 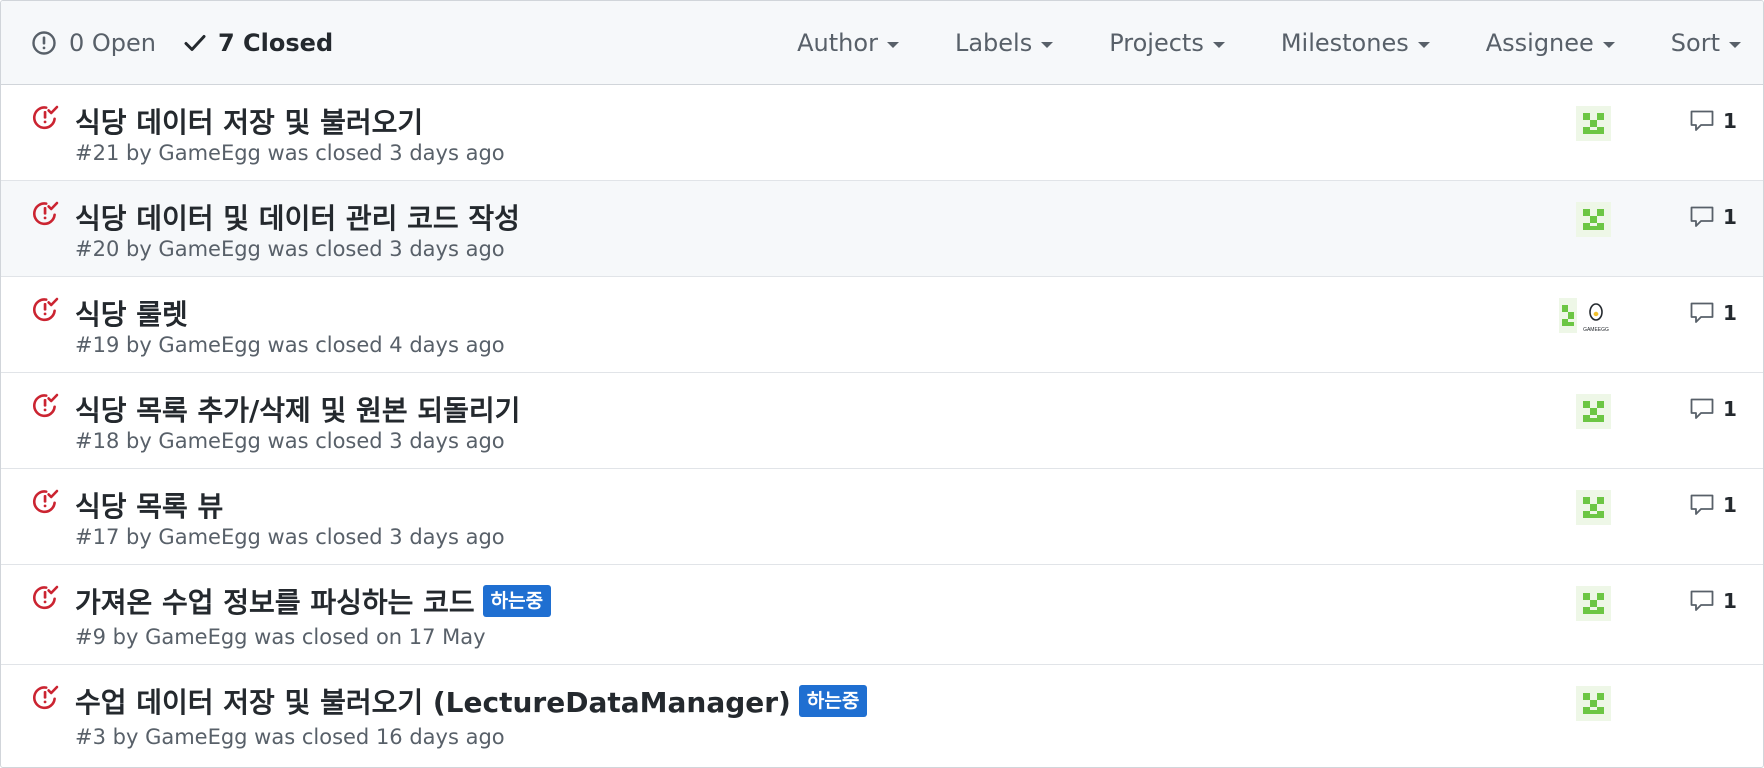 I want to click on assignee-avatars: GAMEEGG, so click(x=1586, y=315).